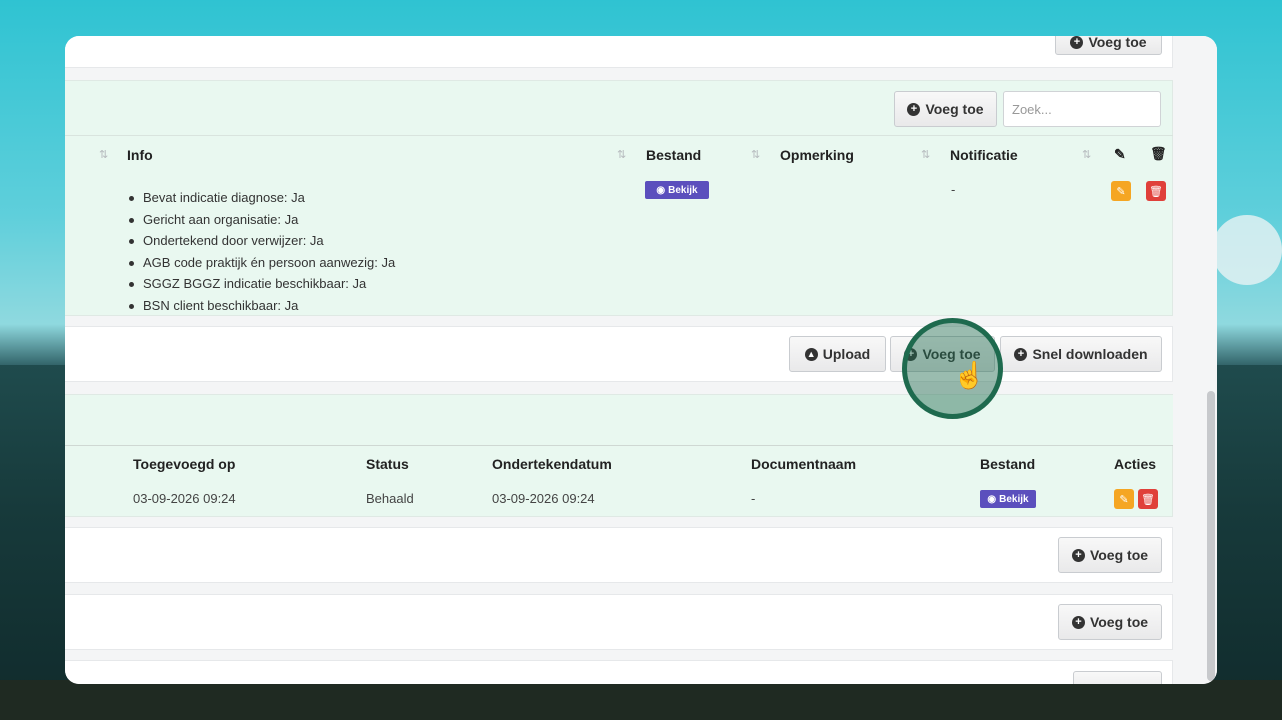  I want to click on section5-add-button: + Voeg toe, so click(1110, 622).